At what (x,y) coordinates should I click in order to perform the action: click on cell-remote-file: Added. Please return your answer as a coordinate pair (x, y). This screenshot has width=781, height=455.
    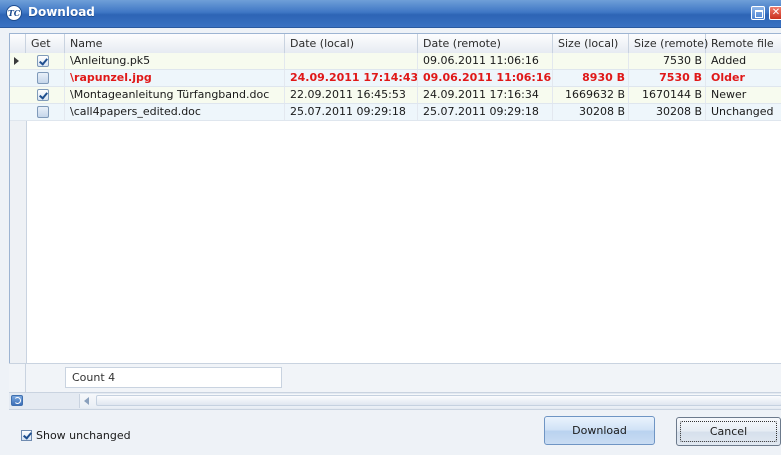
    Looking at the image, I should click on (729, 60).